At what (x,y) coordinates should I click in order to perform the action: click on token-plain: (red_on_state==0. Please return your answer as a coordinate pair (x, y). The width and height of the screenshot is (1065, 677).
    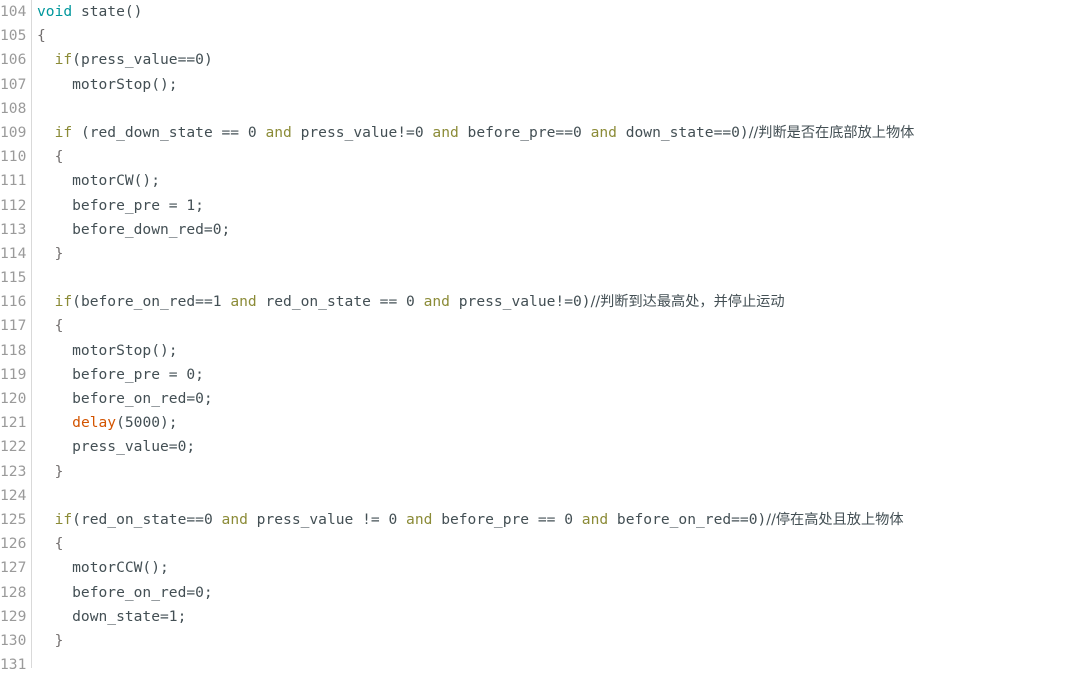
    Looking at the image, I should click on (147, 519).